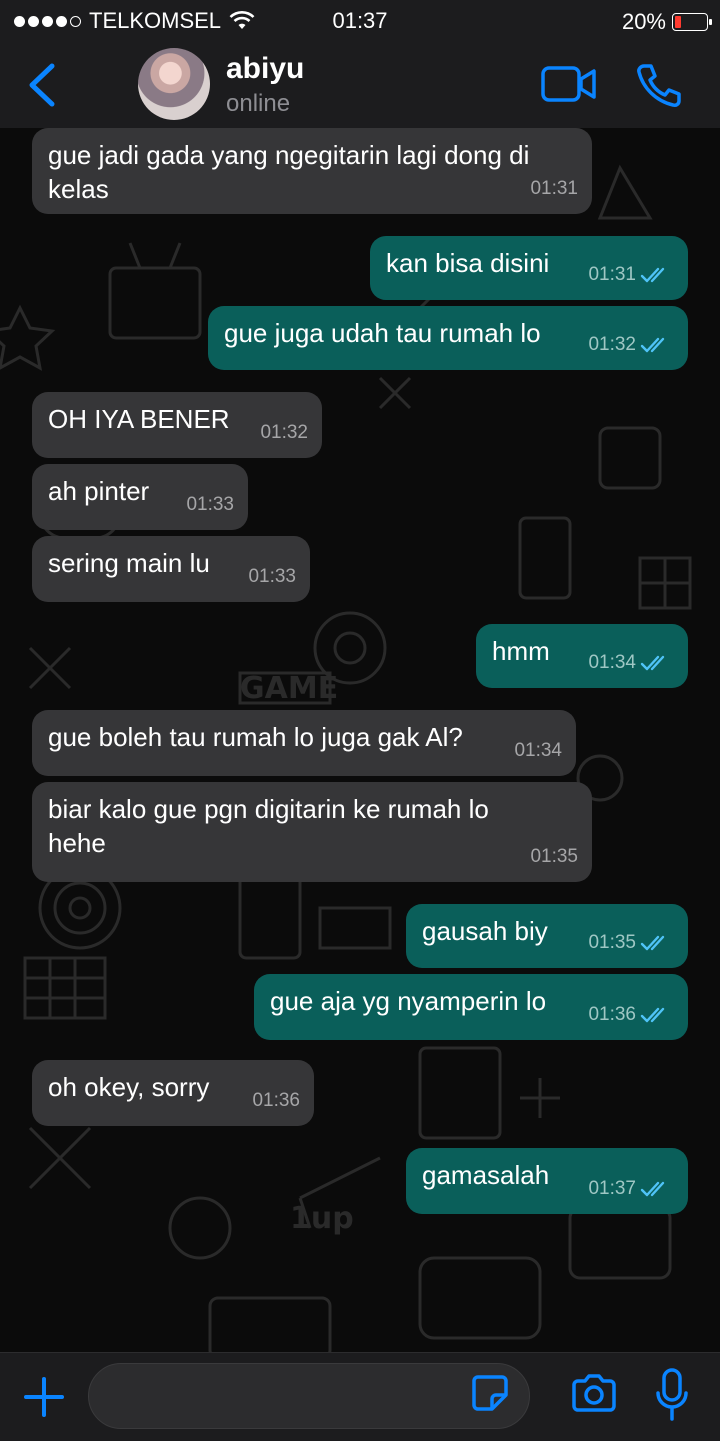 This screenshot has height=1441, width=720. What do you see at coordinates (289, 688) in the screenshot?
I see `svg-text: GAME` at bounding box center [289, 688].